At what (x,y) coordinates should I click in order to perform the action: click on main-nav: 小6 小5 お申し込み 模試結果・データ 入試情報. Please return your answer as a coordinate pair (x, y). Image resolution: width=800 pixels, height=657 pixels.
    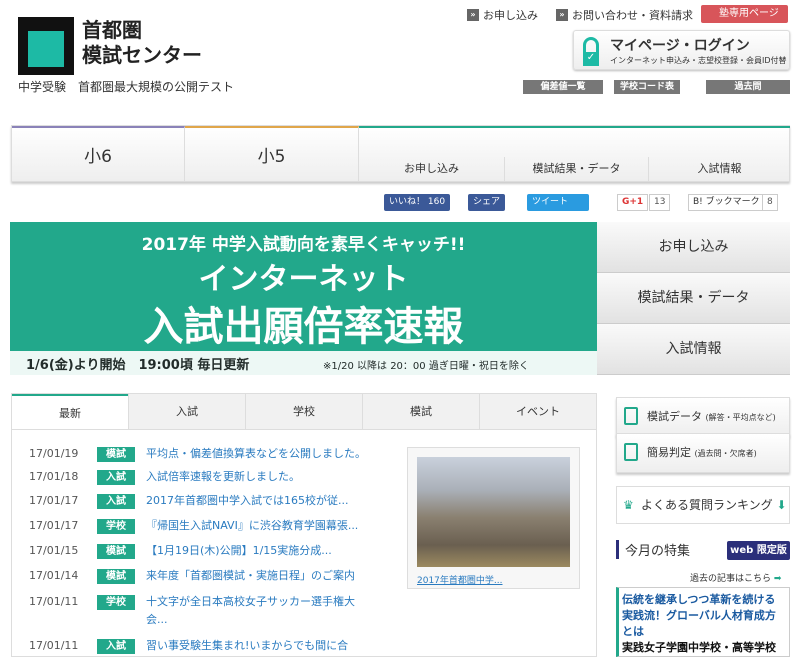
    Looking at the image, I should click on (400, 153).